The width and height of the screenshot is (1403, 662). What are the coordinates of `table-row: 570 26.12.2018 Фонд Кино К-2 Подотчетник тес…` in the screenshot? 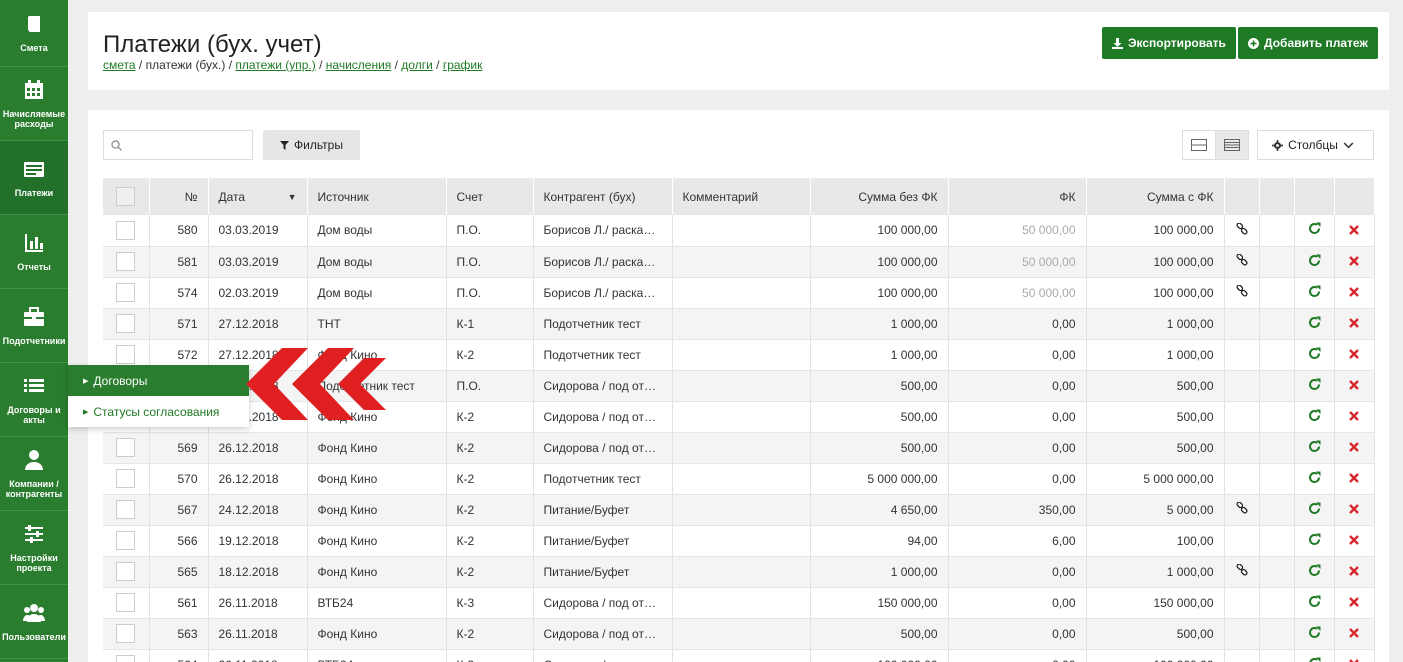 It's located at (739, 479).